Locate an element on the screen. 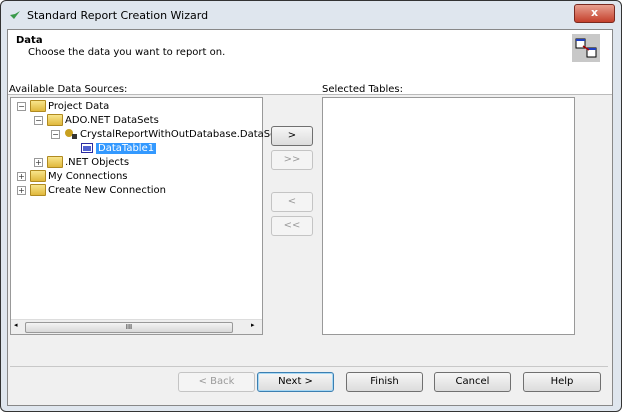  page-subtitle: Choose the data you want to report on. is located at coordinates (127, 52).